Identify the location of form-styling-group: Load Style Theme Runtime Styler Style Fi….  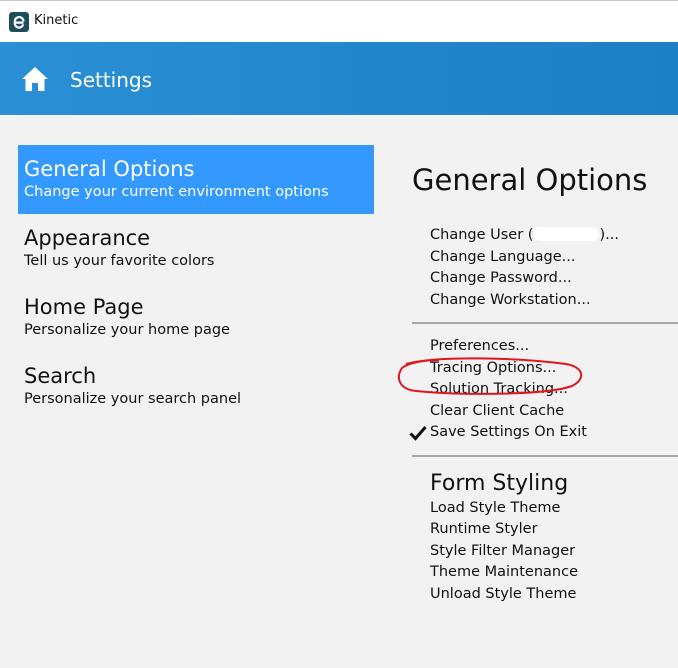
(554, 552).